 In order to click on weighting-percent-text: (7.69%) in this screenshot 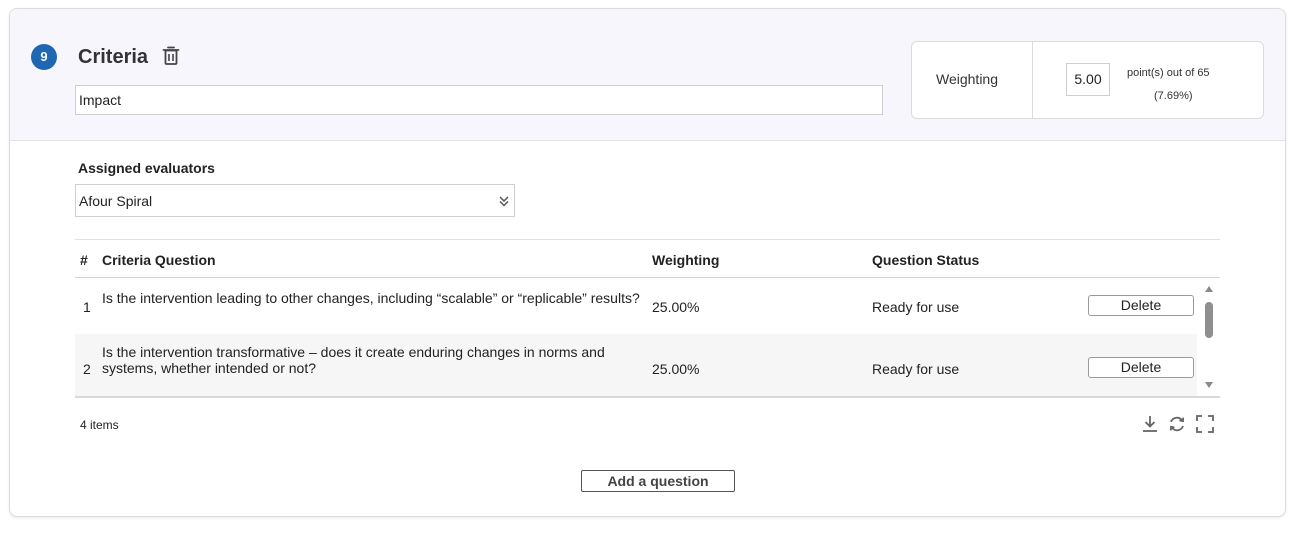, I will do `click(1173, 96)`.